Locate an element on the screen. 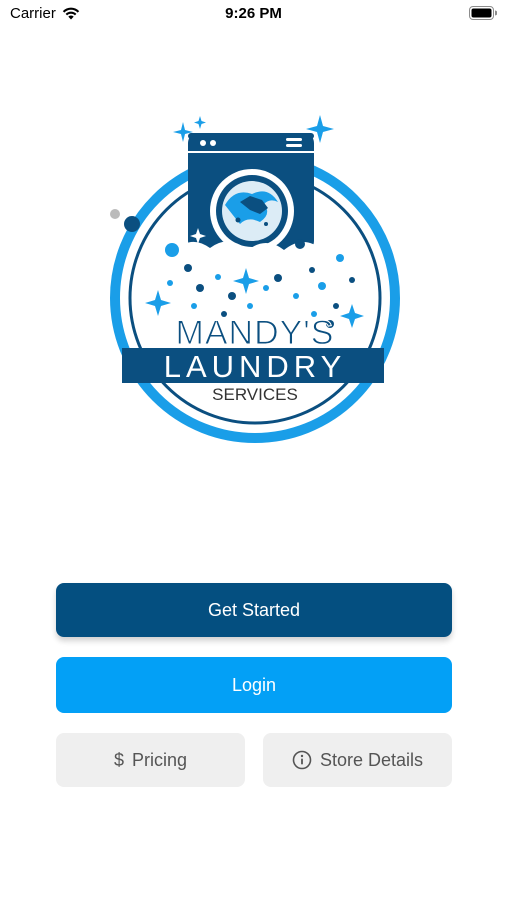 The width and height of the screenshot is (507, 900). store-details-label: Store Details is located at coordinates (371, 759).